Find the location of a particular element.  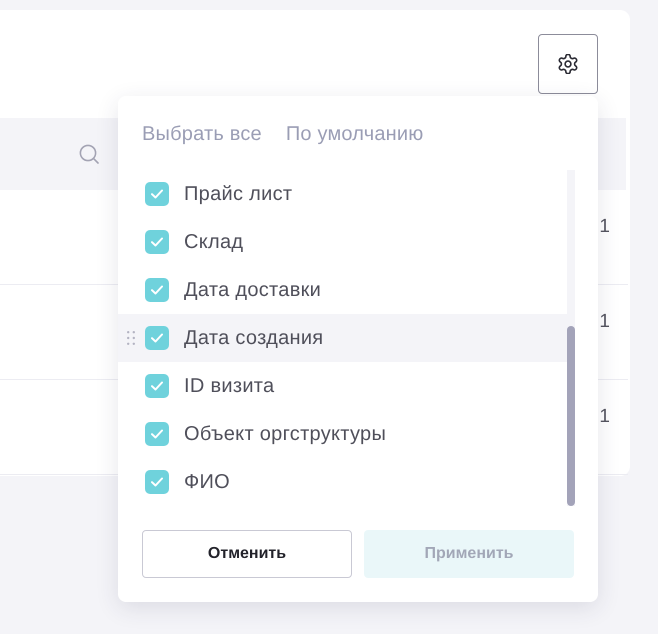

drag-handle-icon is located at coordinates (131, 338).